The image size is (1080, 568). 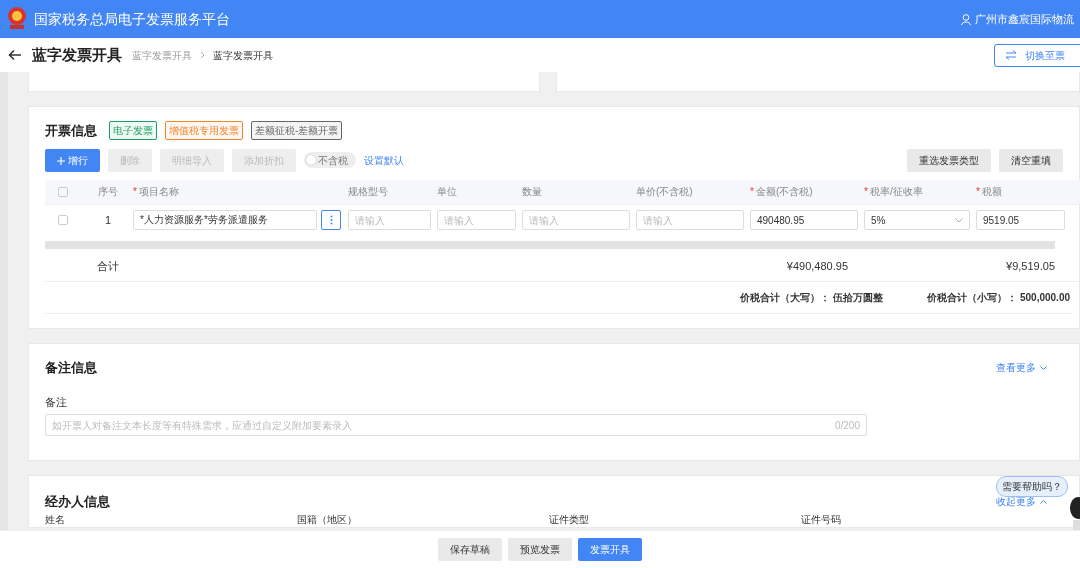 I want to click on column-header: * 金额(不含税), so click(x=782, y=192).